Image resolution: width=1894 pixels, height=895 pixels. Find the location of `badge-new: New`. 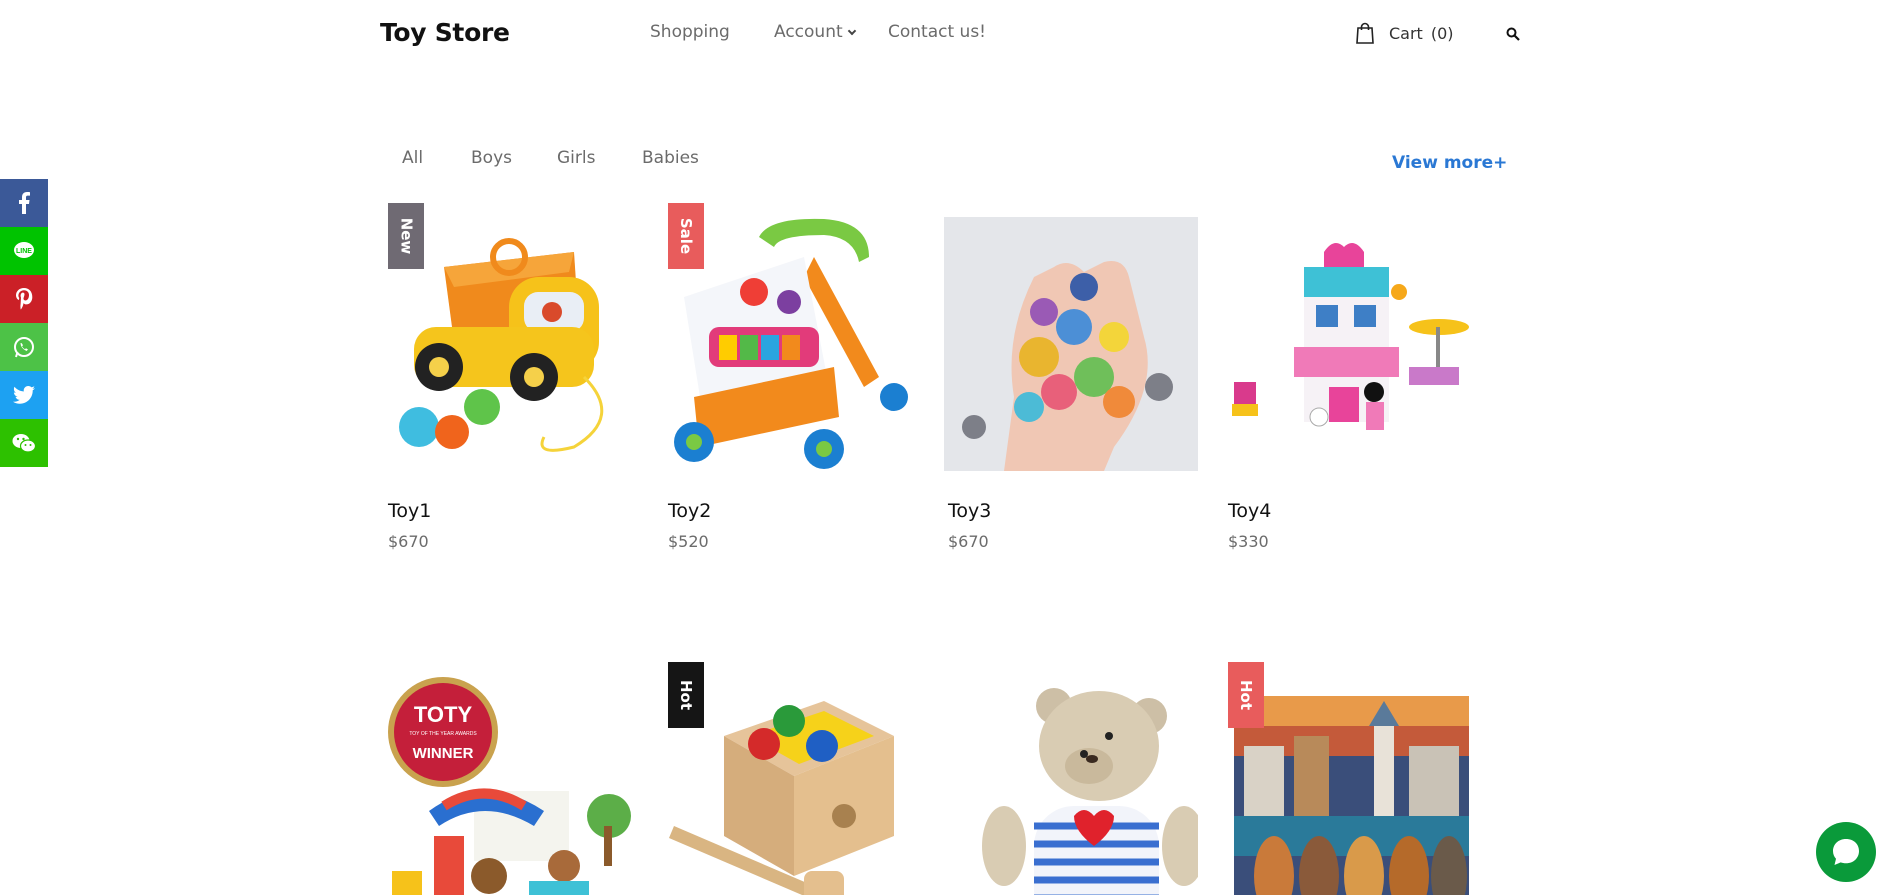

badge-new: New is located at coordinates (406, 236).